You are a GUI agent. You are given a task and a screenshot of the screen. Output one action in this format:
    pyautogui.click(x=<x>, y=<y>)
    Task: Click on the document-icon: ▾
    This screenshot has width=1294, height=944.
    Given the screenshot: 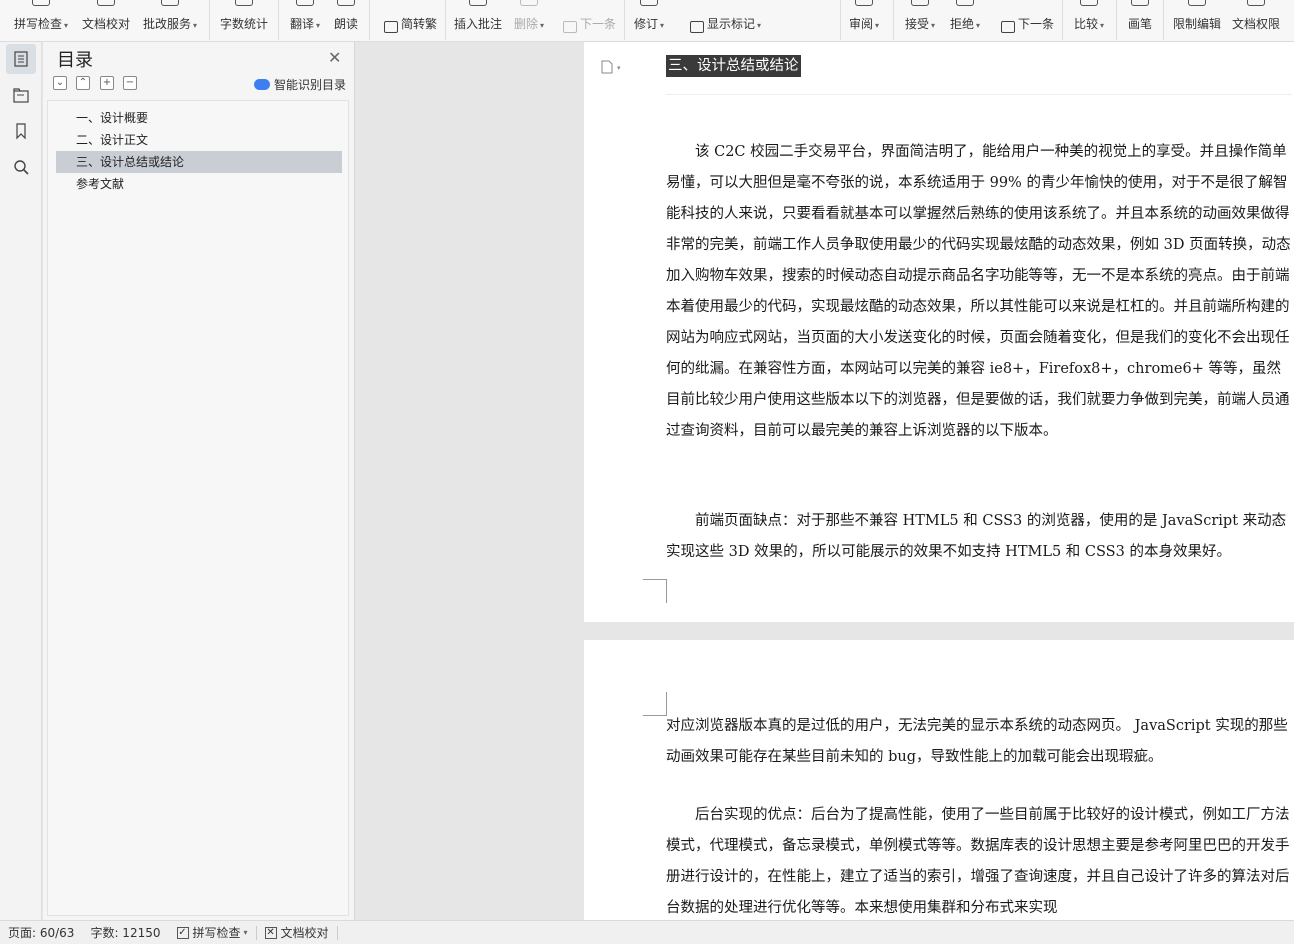 What is the action you would take?
    pyautogui.click(x=614, y=67)
    